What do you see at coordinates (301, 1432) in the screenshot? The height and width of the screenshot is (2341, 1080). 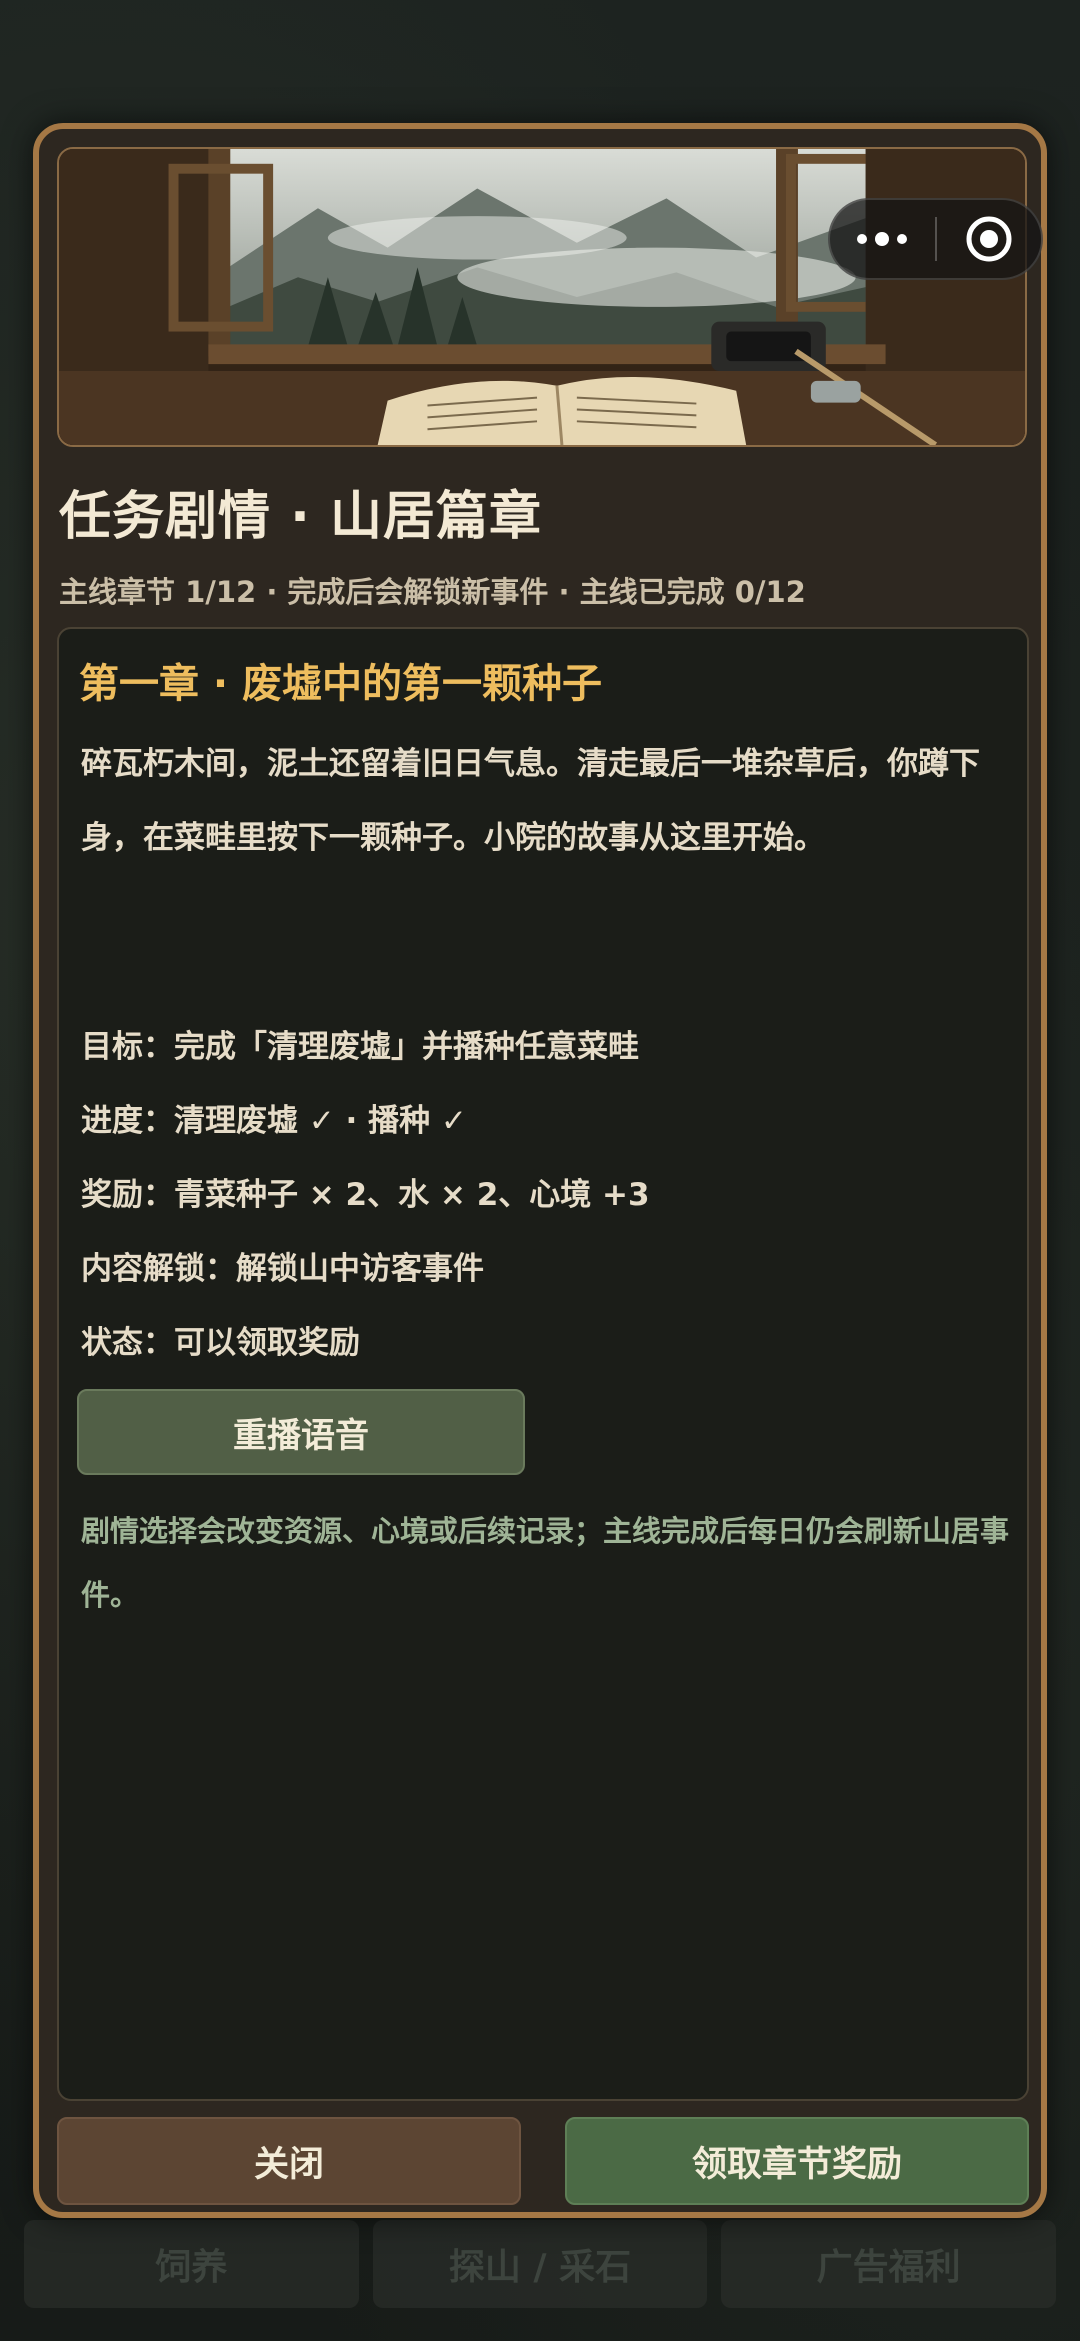 I see `replay-voice-button: 重播语音` at bounding box center [301, 1432].